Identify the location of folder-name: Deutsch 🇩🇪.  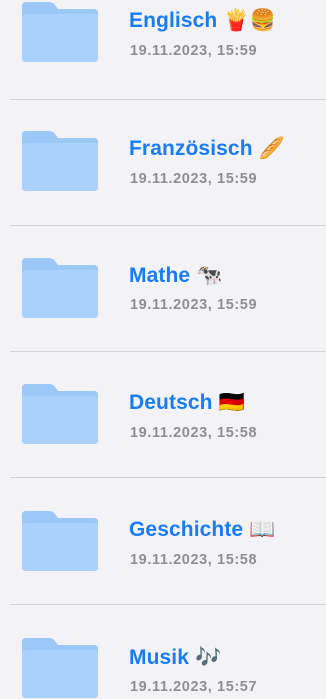
(187, 402).